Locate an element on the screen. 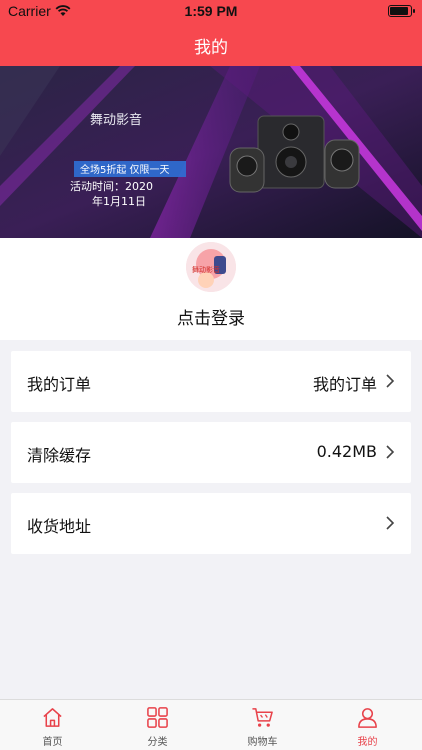  tab-bar: 首页 分类 购物车 我的 is located at coordinates (211, 724).